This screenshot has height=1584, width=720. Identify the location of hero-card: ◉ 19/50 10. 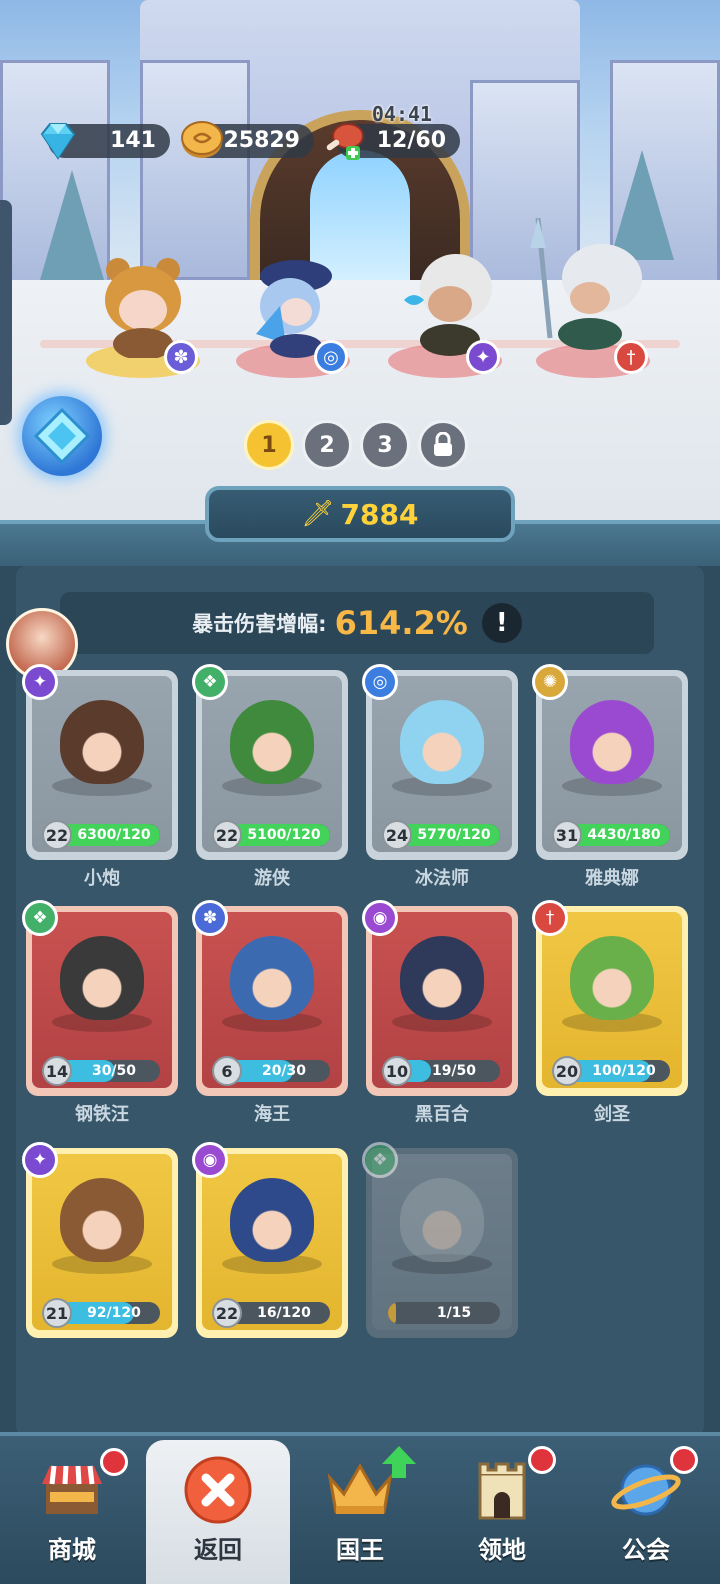
(440, 998).